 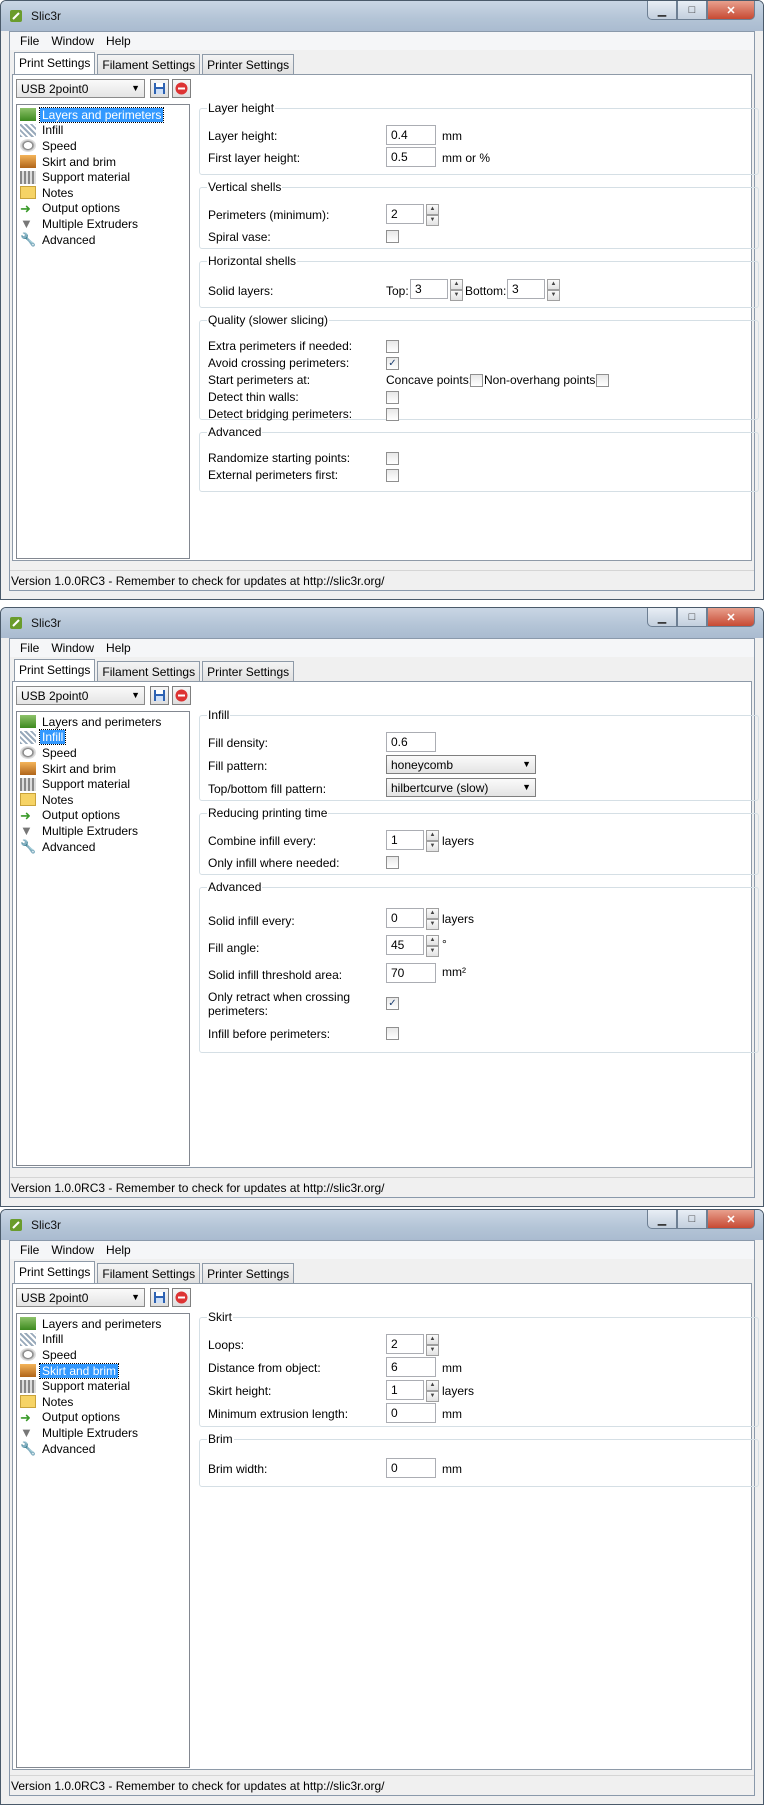 What do you see at coordinates (411, 1413) in the screenshot?
I see `min-extrusion-input: 0` at bounding box center [411, 1413].